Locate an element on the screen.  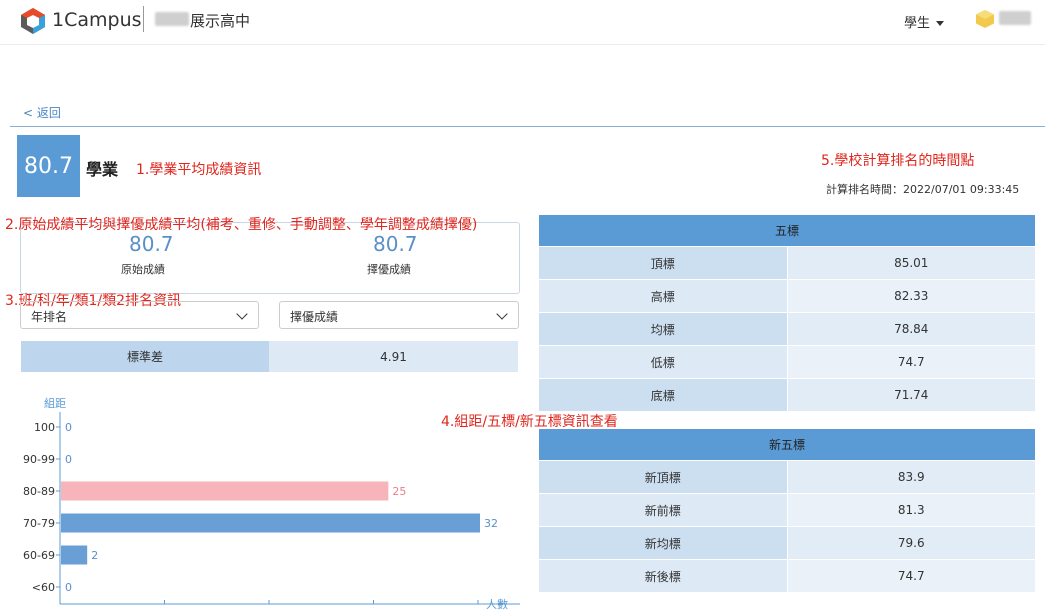
mark-value: 81.3 is located at coordinates (911, 510).